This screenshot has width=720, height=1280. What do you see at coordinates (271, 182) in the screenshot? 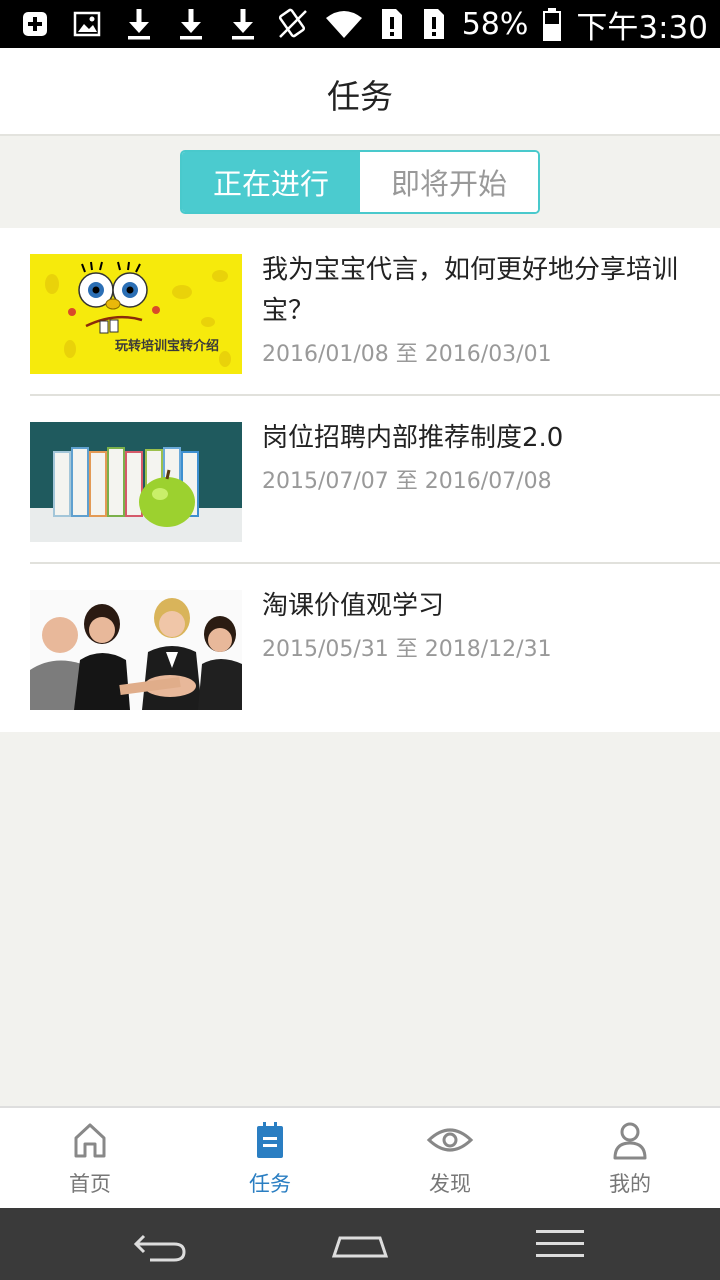
I see `segment-tab-in-progress: 正在进行` at bounding box center [271, 182].